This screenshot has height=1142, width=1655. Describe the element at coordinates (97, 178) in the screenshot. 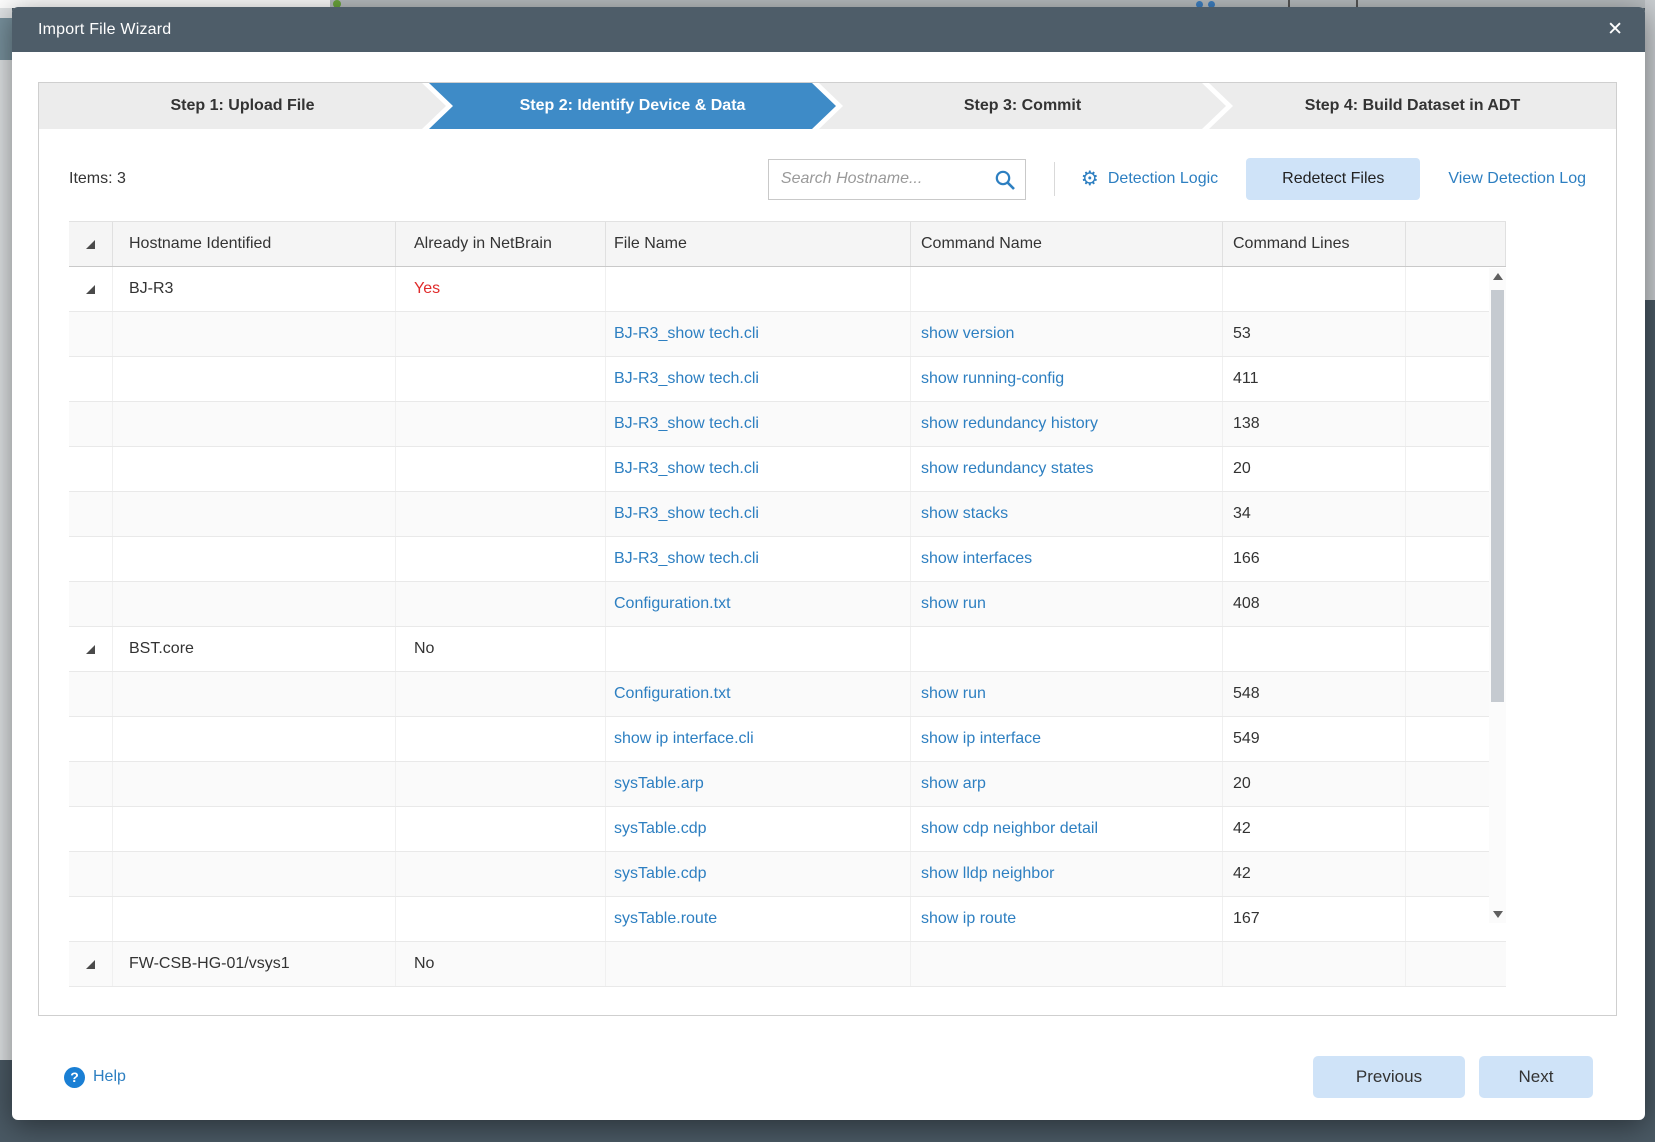

I see `items-count-label: Items: 3` at that location.